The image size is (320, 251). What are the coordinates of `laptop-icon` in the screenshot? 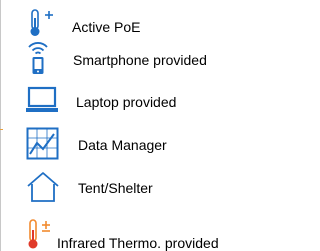 It's located at (42, 99).